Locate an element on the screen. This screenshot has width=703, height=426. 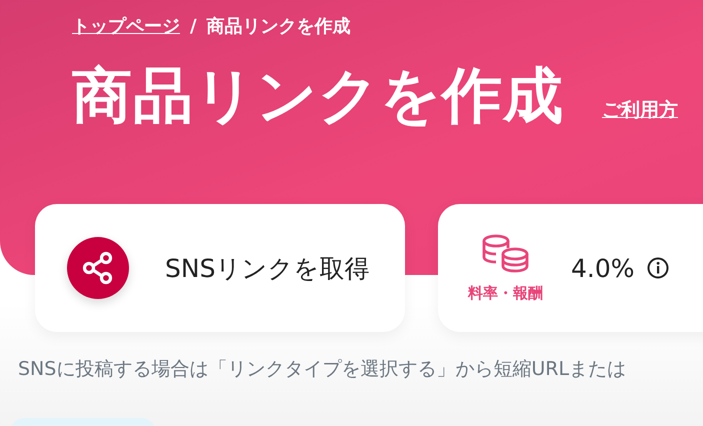
rate-caption: 料率・報酬 is located at coordinates (505, 293).